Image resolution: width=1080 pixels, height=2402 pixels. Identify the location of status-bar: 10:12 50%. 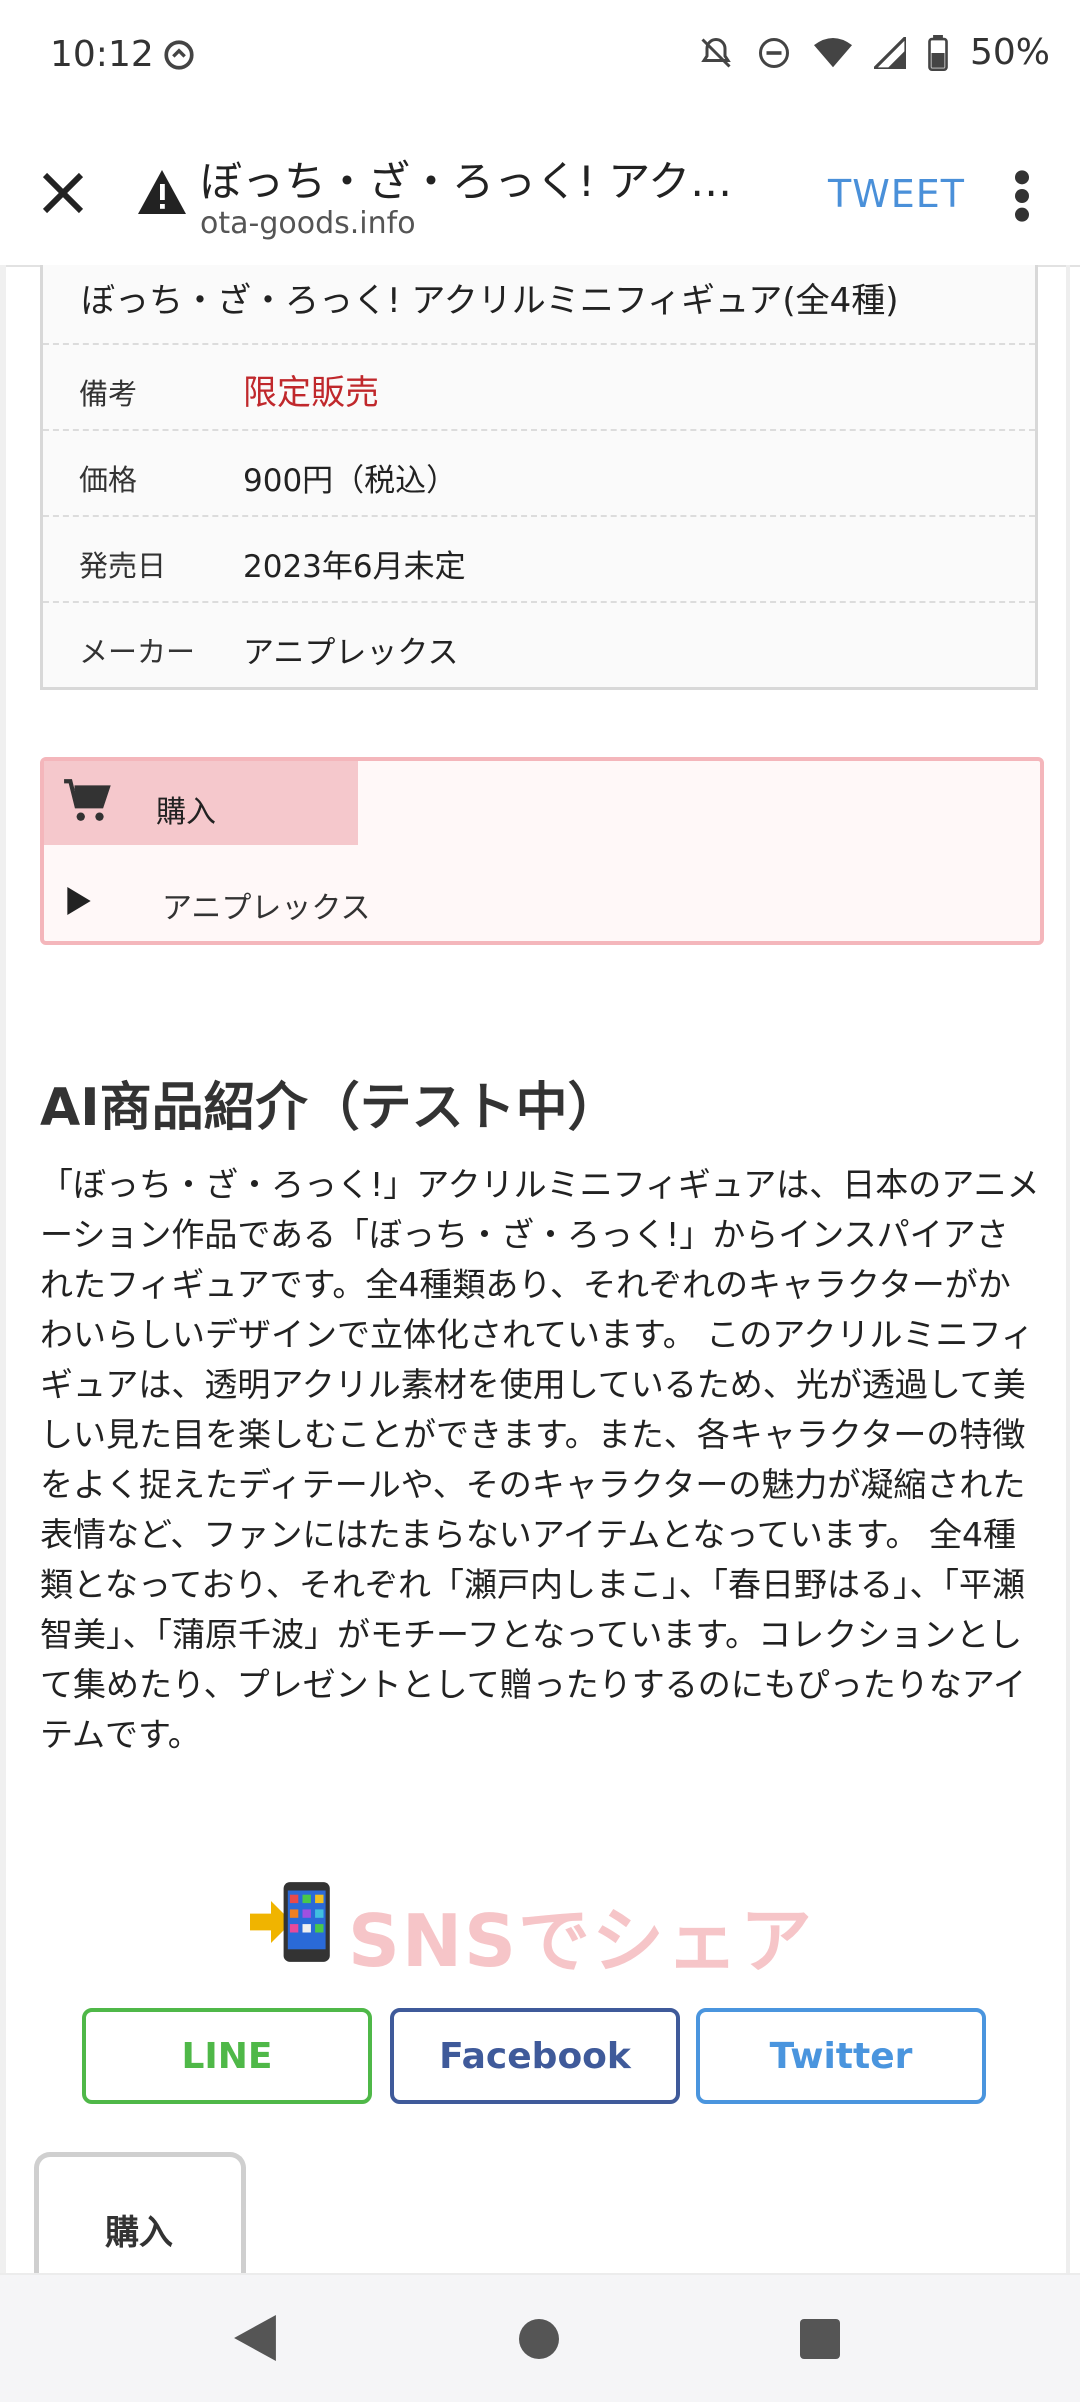
(540, 60).